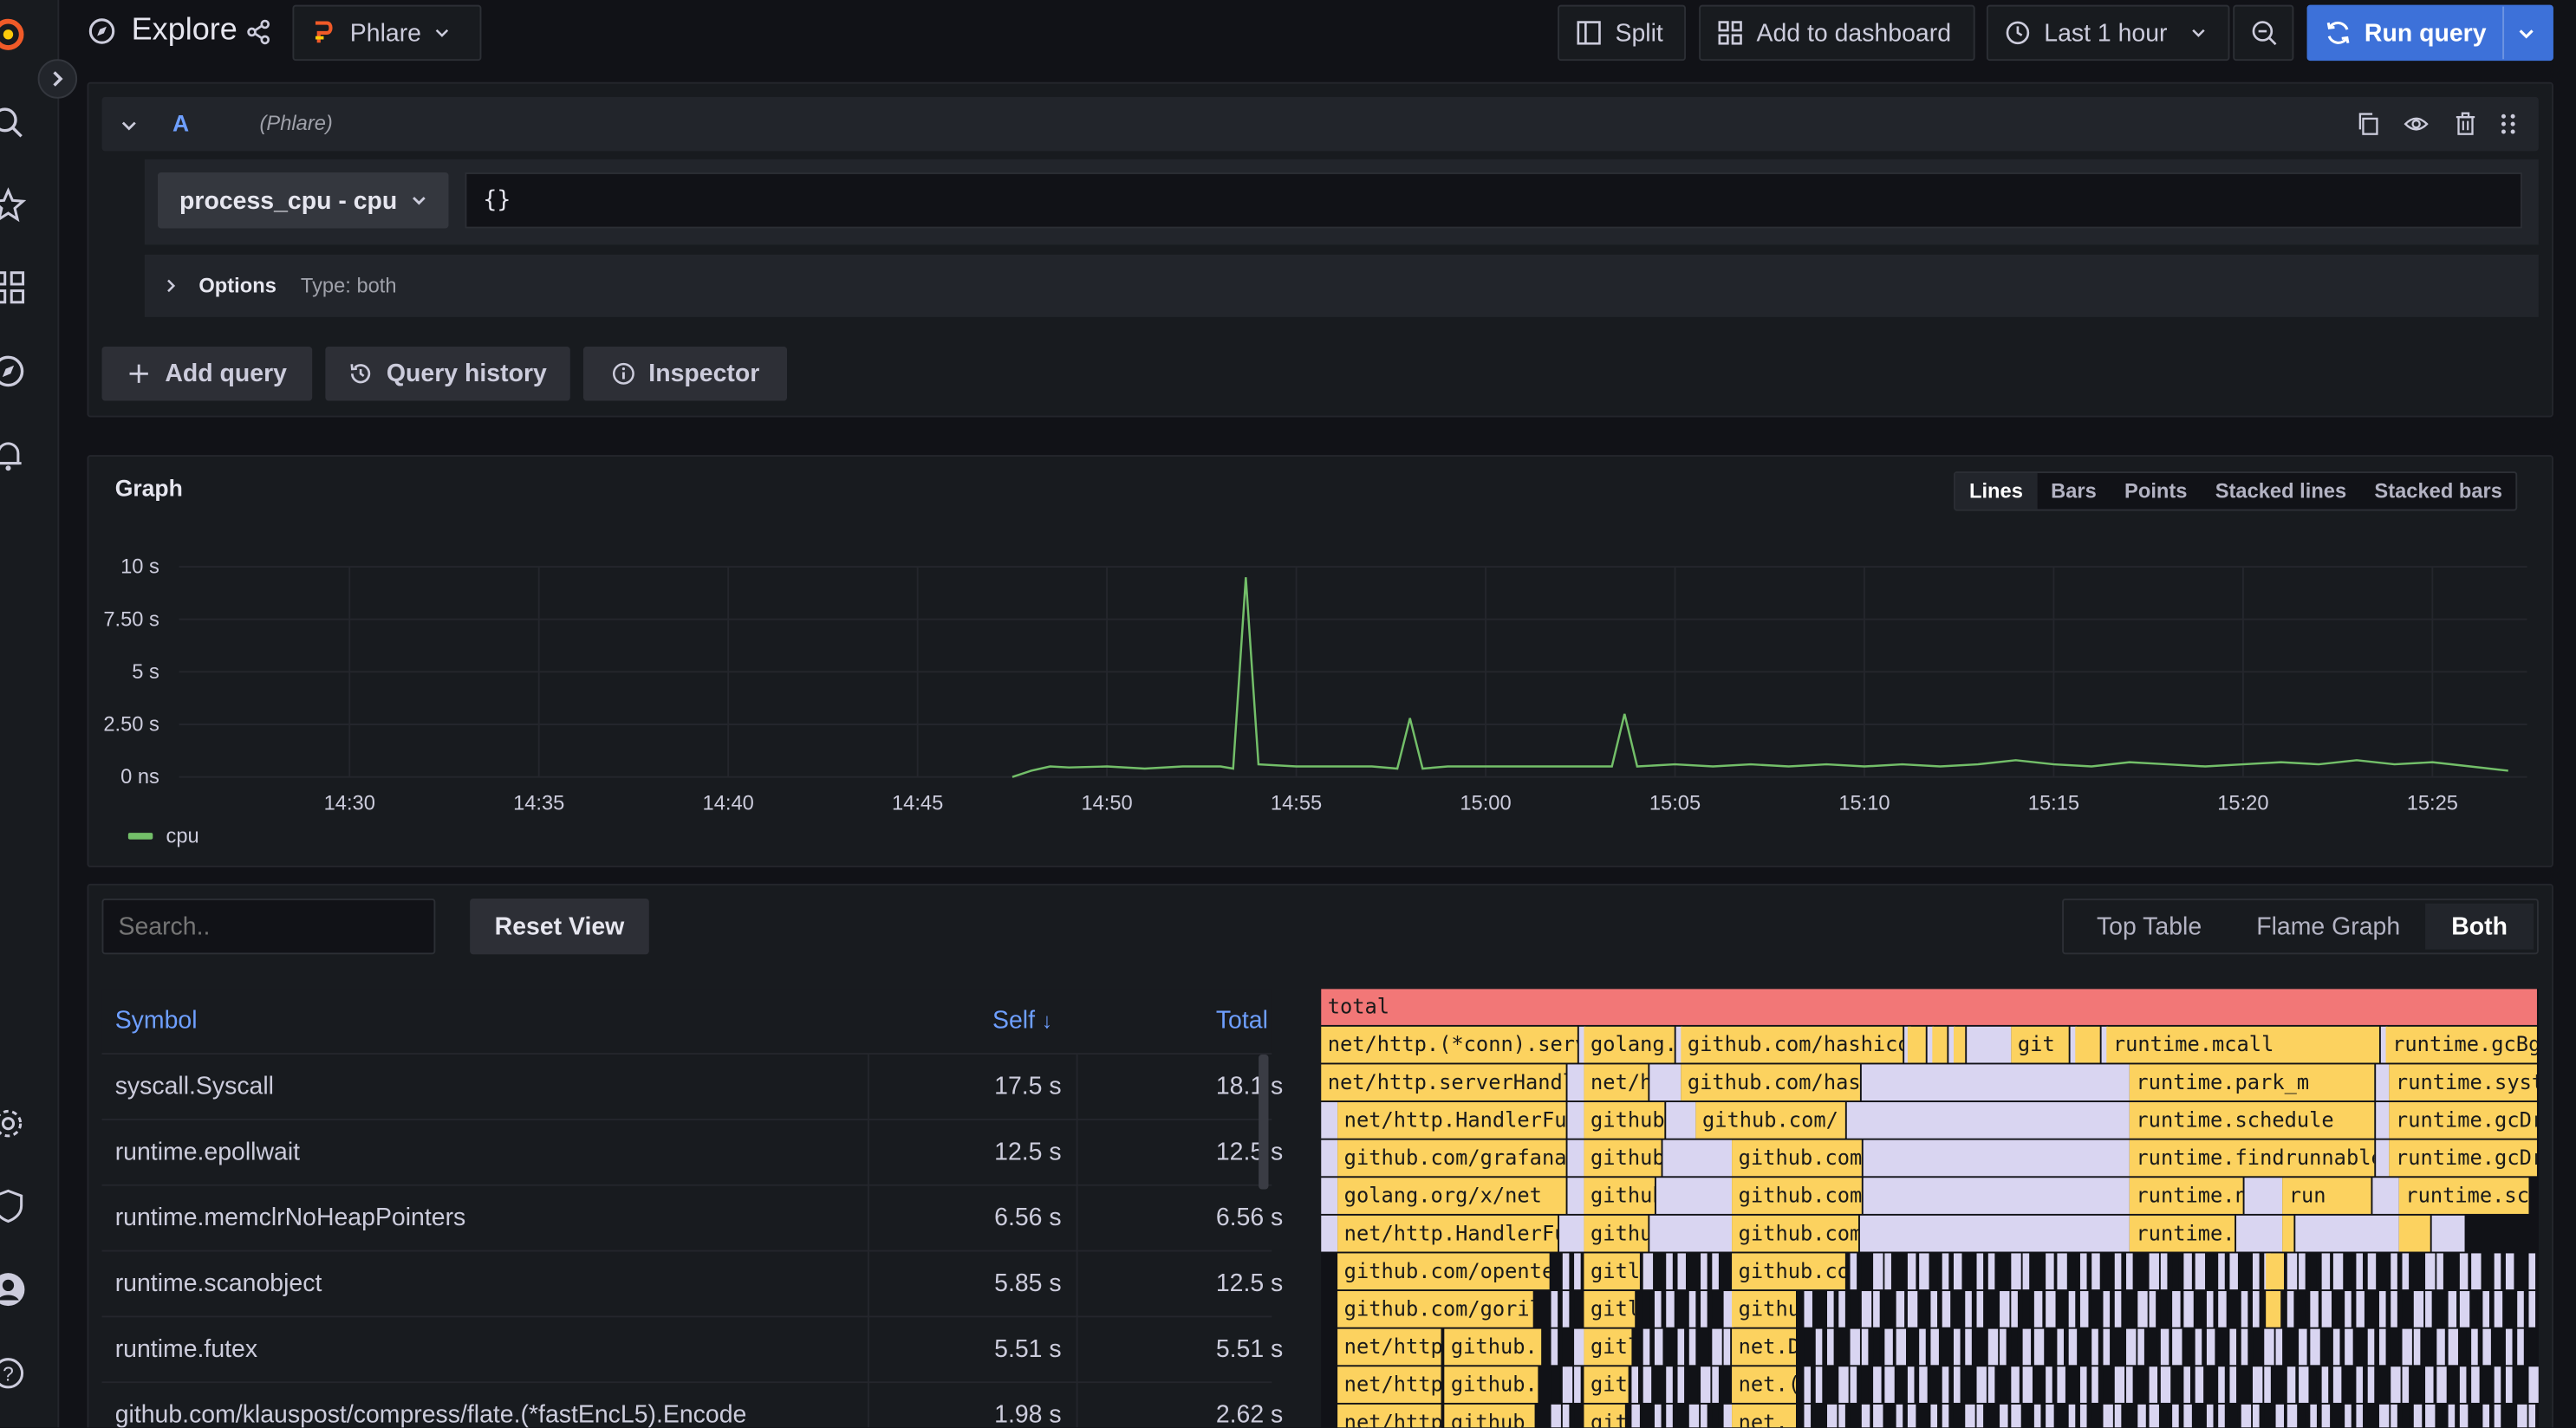 This screenshot has width=2576, height=1428. What do you see at coordinates (163, 836) in the screenshot?
I see `legend-item-cpu: cpu` at bounding box center [163, 836].